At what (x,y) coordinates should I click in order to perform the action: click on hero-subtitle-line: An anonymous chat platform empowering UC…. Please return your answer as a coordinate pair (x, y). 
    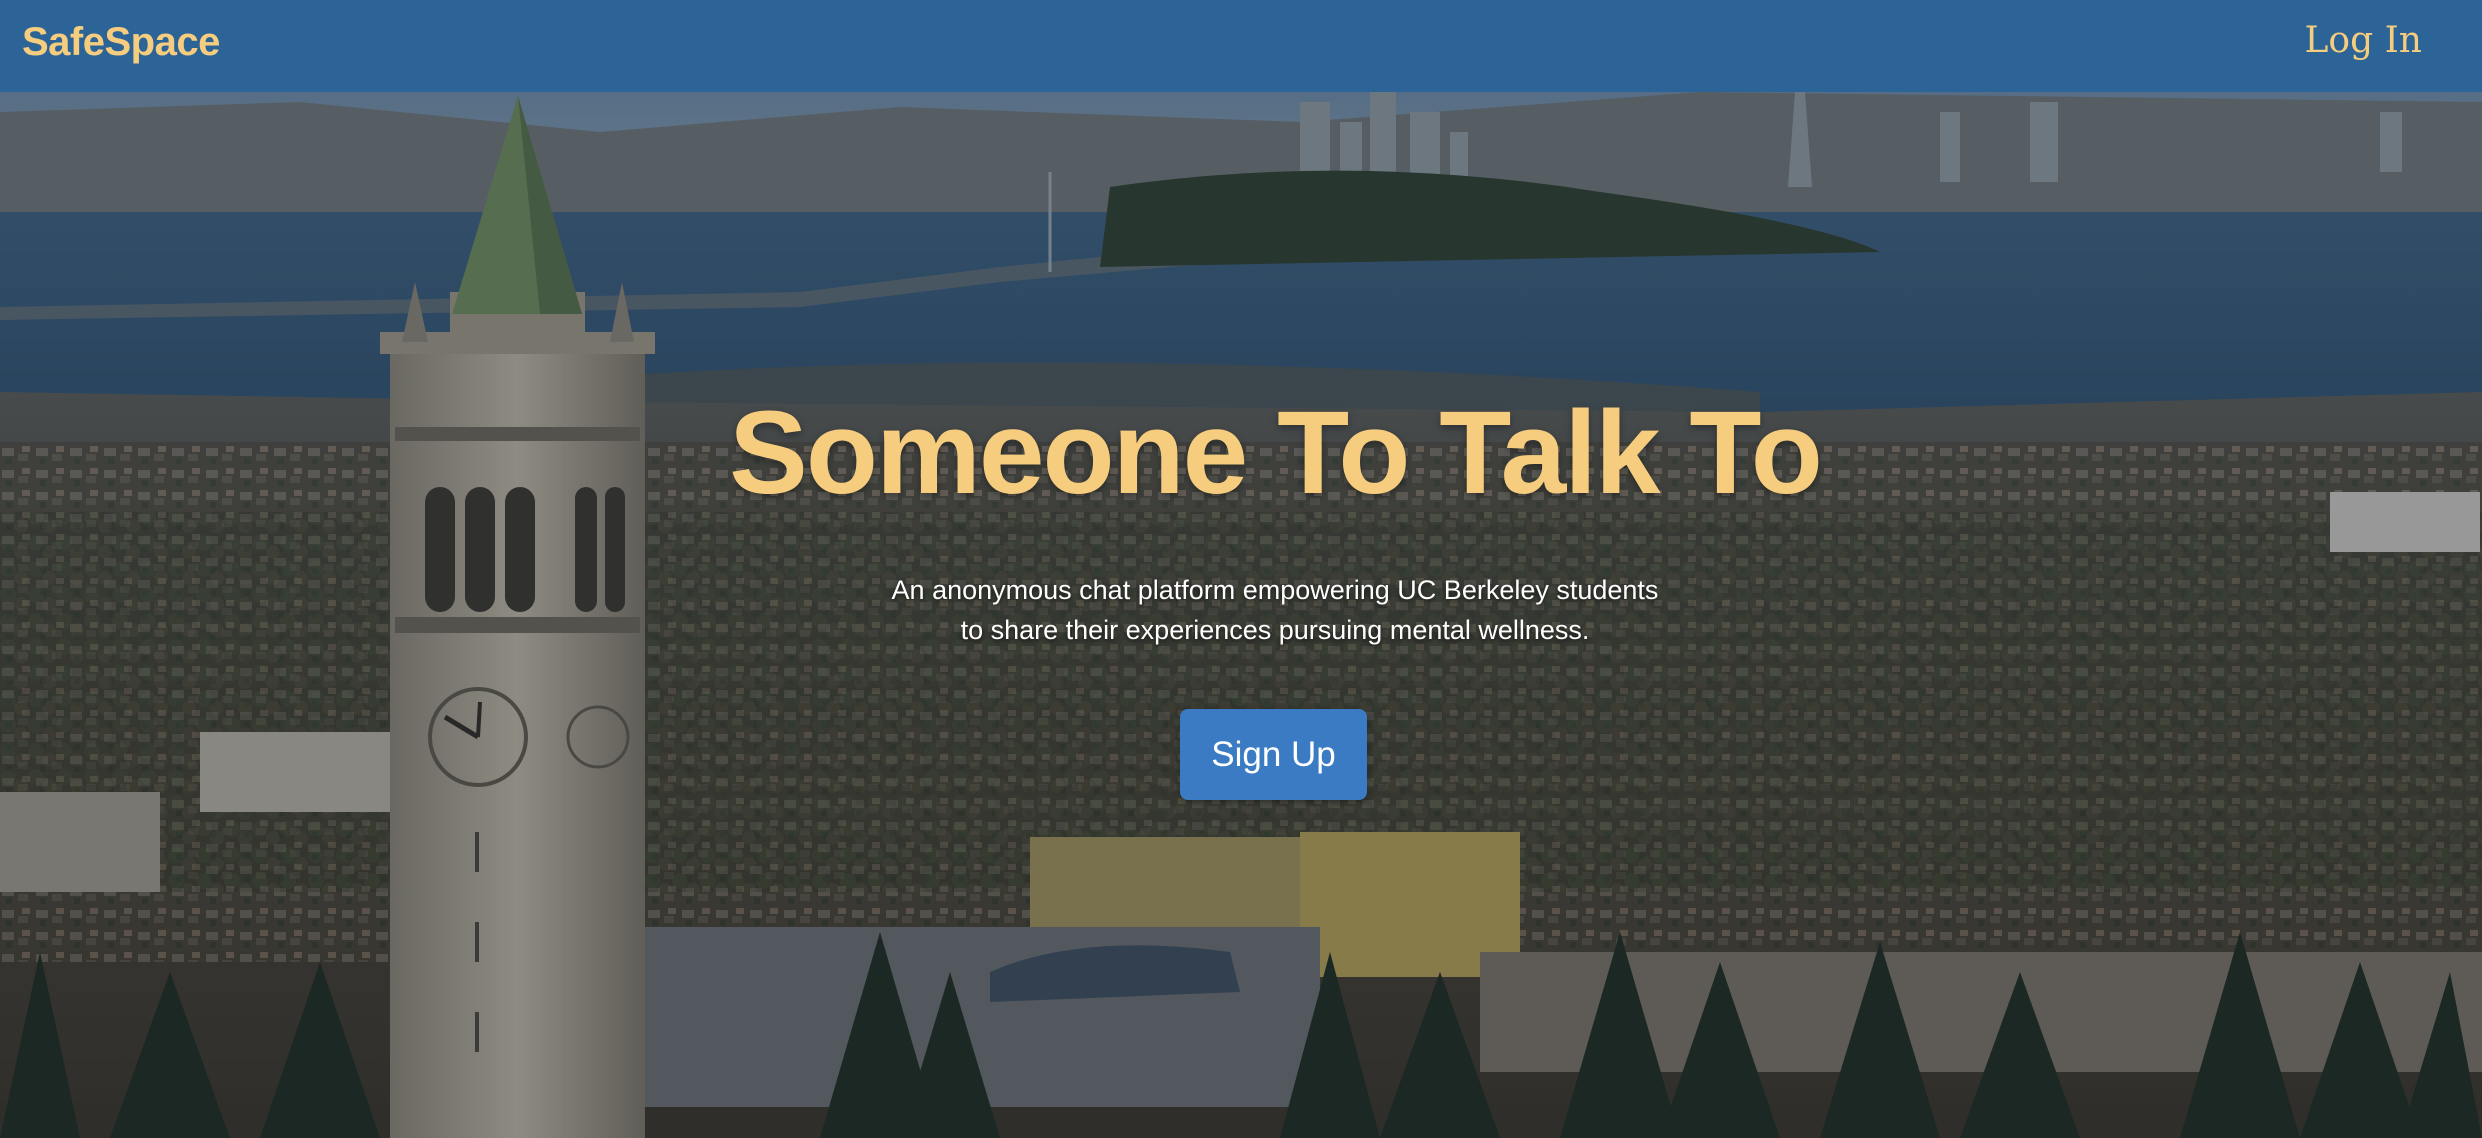
    Looking at the image, I should click on (1275, 590).